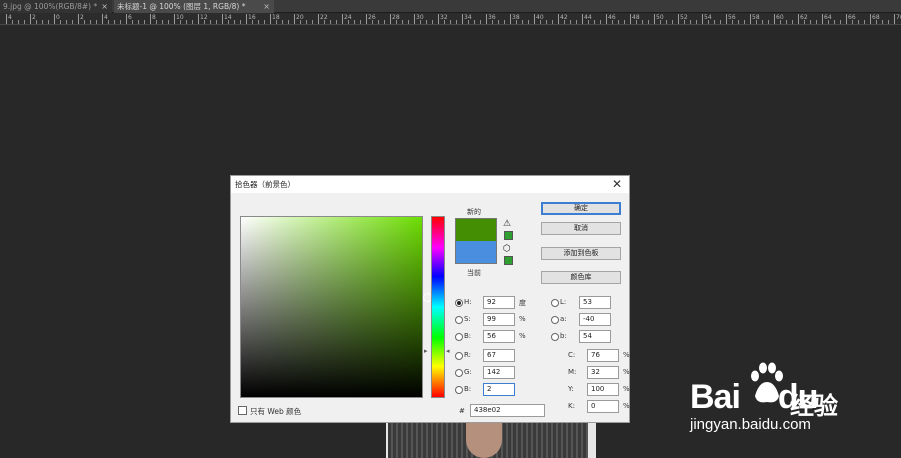  What do you see at coordinates (448, 351) in the screenshot?
I see `hue-slider-right-arrow-icon: ◂` at bounding box center [448, 351].